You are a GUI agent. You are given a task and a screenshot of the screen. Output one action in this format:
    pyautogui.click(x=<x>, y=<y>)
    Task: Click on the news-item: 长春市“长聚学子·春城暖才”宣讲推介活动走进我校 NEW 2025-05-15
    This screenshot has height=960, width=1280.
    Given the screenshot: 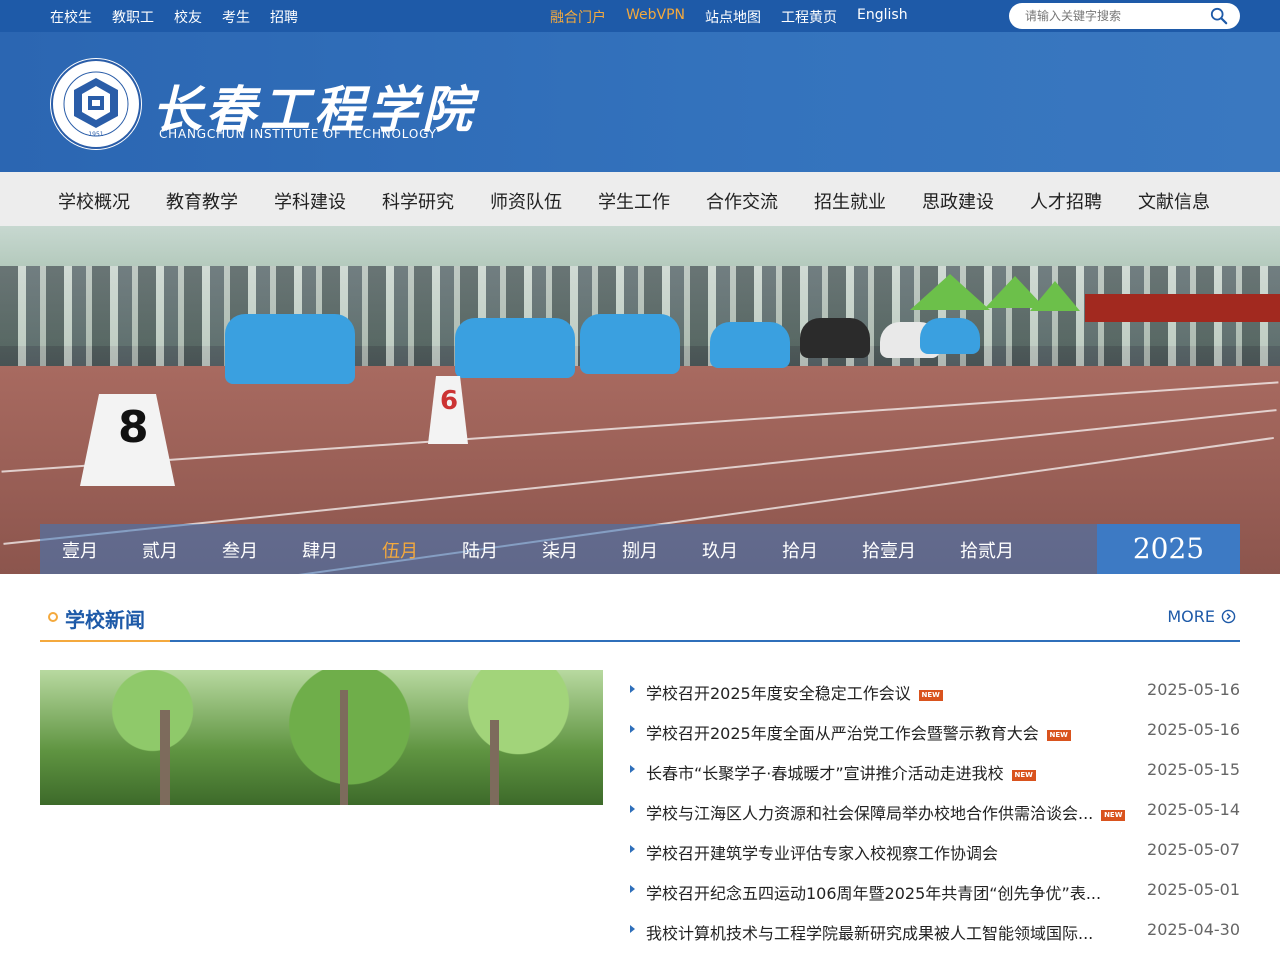 What is the action you would take?
    pyautogui.click(x=934, y=770)
    